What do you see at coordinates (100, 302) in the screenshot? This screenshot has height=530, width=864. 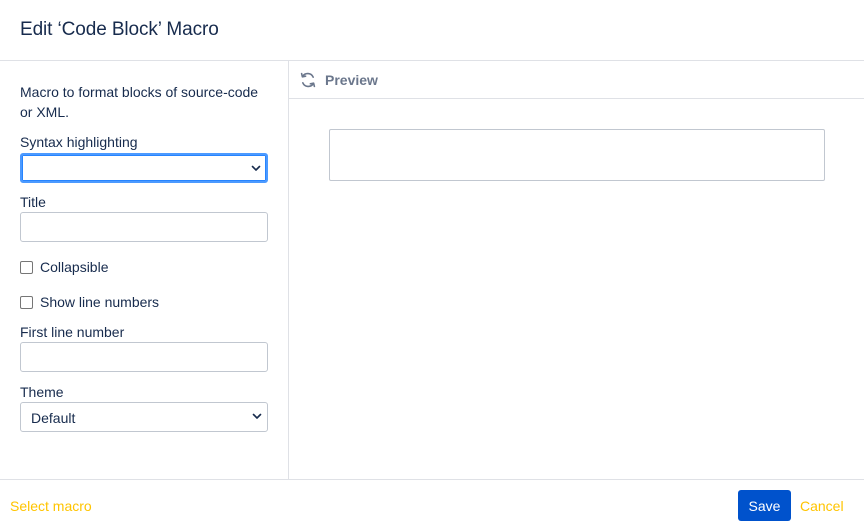 I see `show-line-numbers-label: Show line numbers` at bounding box center [100, 302].